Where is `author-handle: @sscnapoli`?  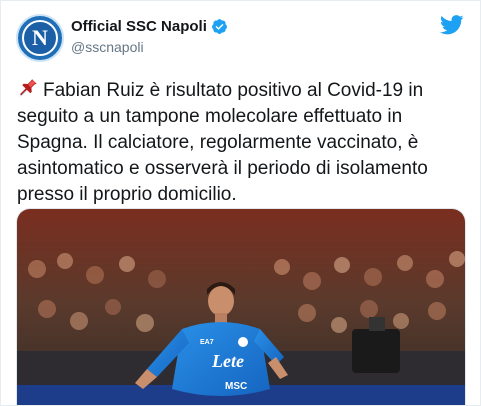 author-handle: @sscnapoli is located at coordinates (107, 47).